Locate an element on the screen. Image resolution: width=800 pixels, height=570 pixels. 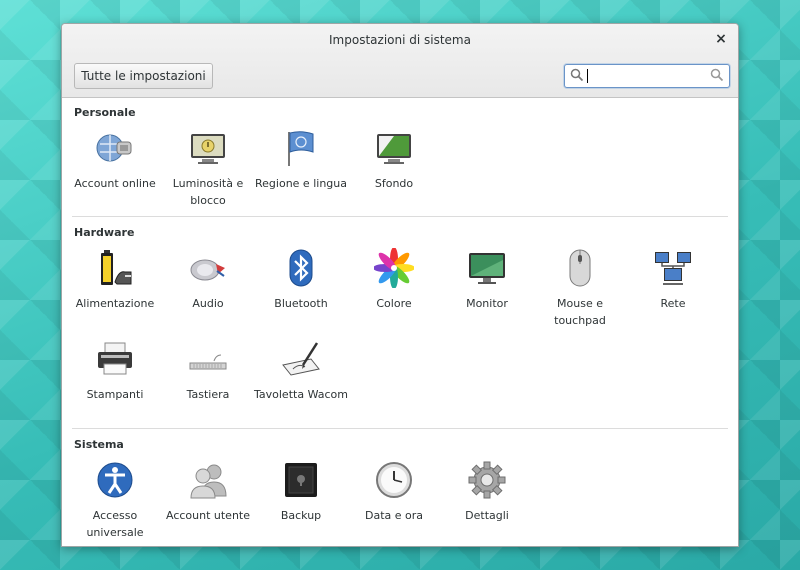
panel-printers: Stampanti is located at coordinates (115, 371).